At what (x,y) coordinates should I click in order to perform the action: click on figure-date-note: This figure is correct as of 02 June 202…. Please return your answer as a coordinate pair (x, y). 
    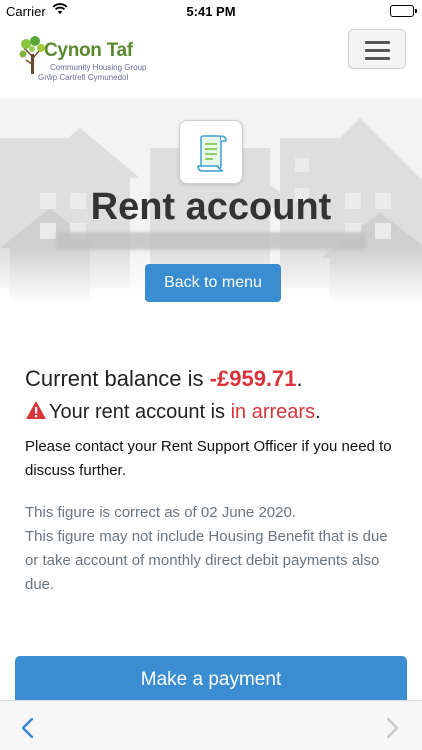
    Looking at the image, I should click on (160, 512).